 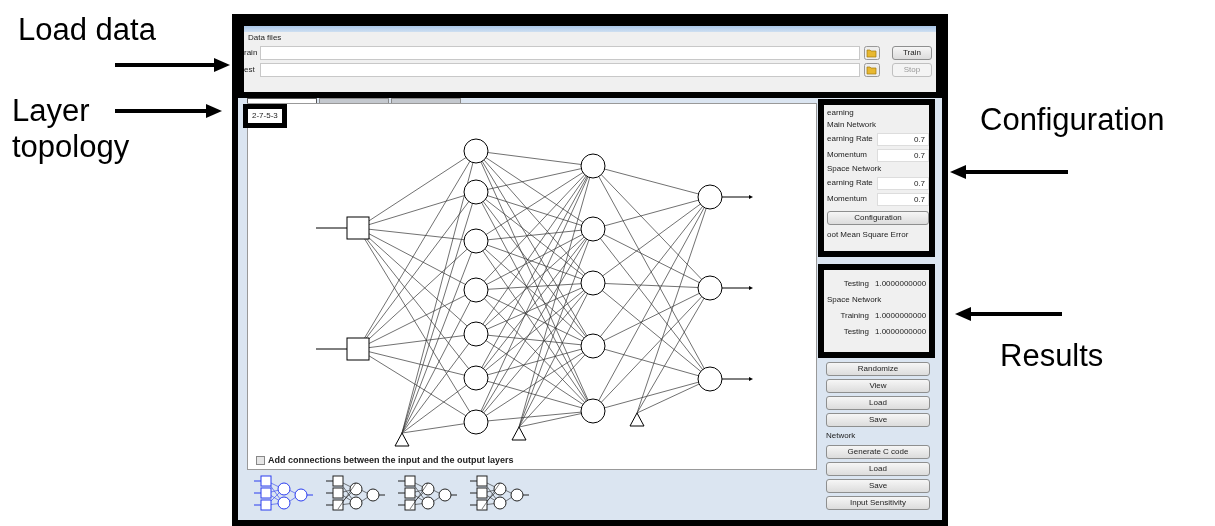 What do you see at coordinates (868, 235) in the screenshot?
I see `section-label: oot Mean Square Error` at bounding box center [868, 235].